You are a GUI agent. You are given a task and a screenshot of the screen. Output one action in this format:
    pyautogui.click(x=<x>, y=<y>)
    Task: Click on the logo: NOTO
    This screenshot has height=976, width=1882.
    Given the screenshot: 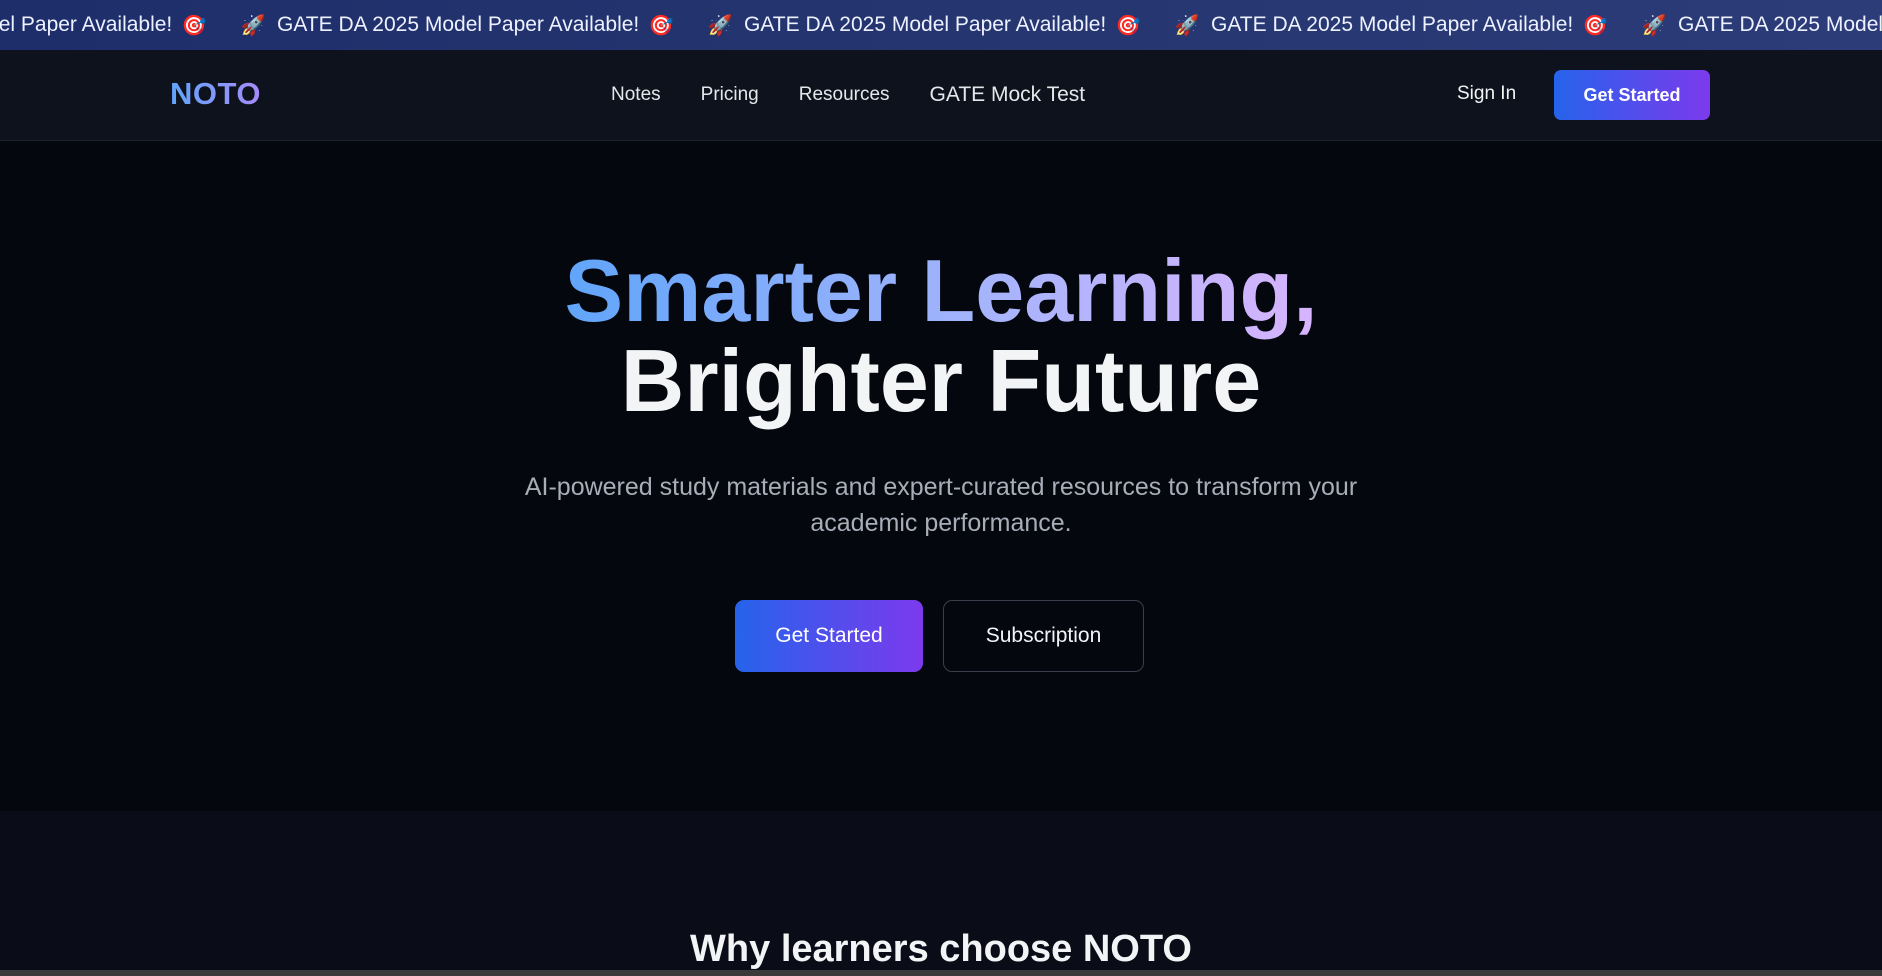 What is the action you would take?
    pyautogui.click(x=215, y=94)
    